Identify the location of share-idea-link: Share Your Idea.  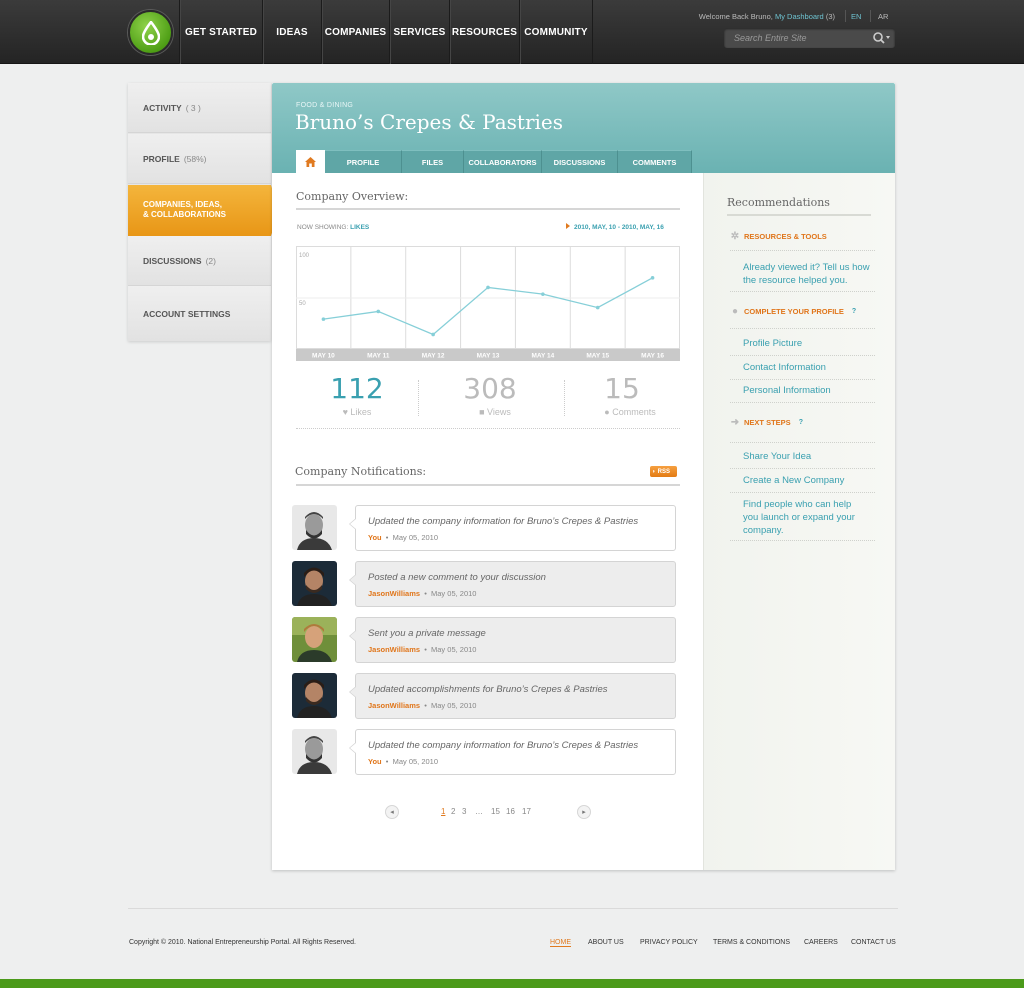
(809, 456).